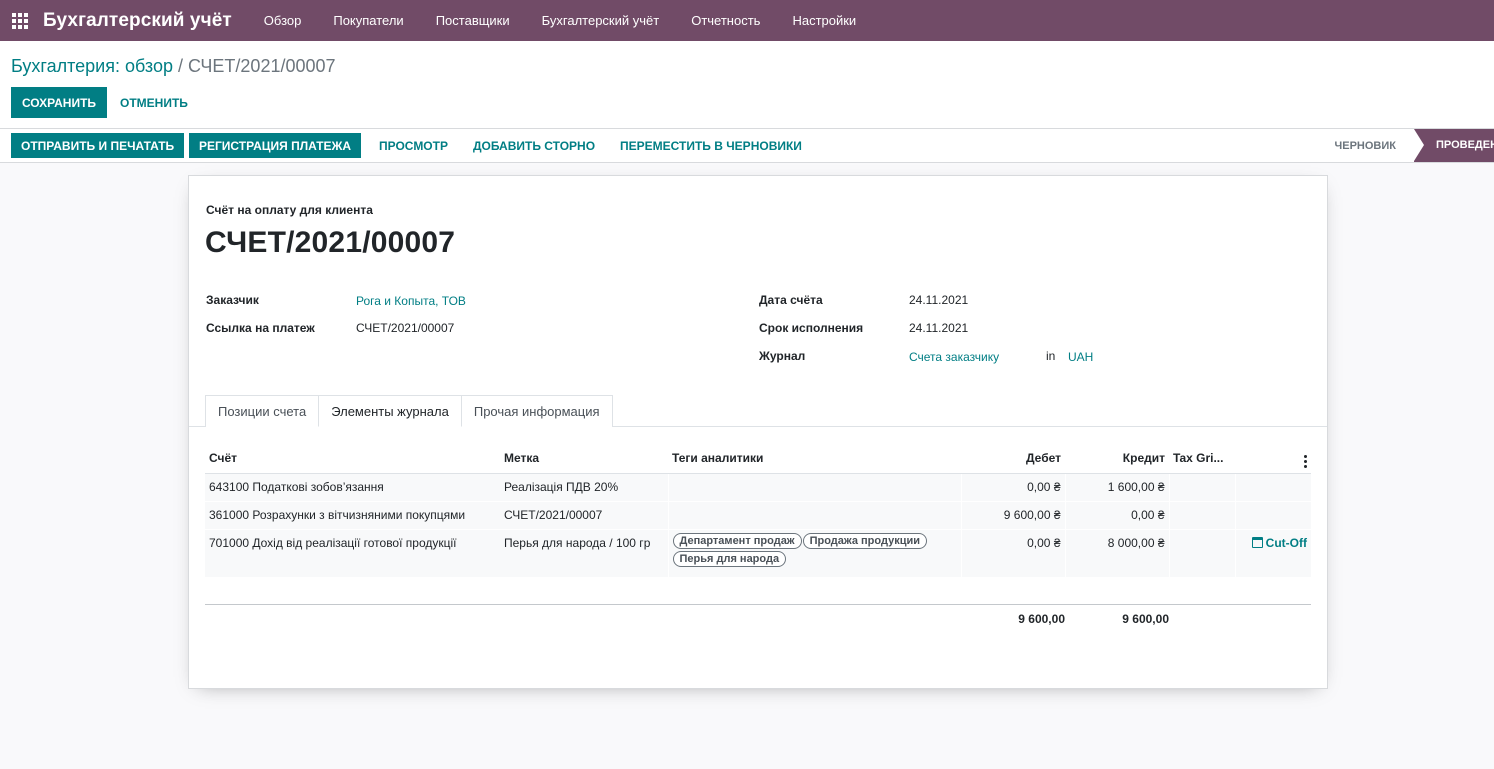 This screenshot has width=1494, height=769. Describe the element at coordinates (1286, 542) in the screenshot. I see `cutoff-label: Cut-Off` at that location.